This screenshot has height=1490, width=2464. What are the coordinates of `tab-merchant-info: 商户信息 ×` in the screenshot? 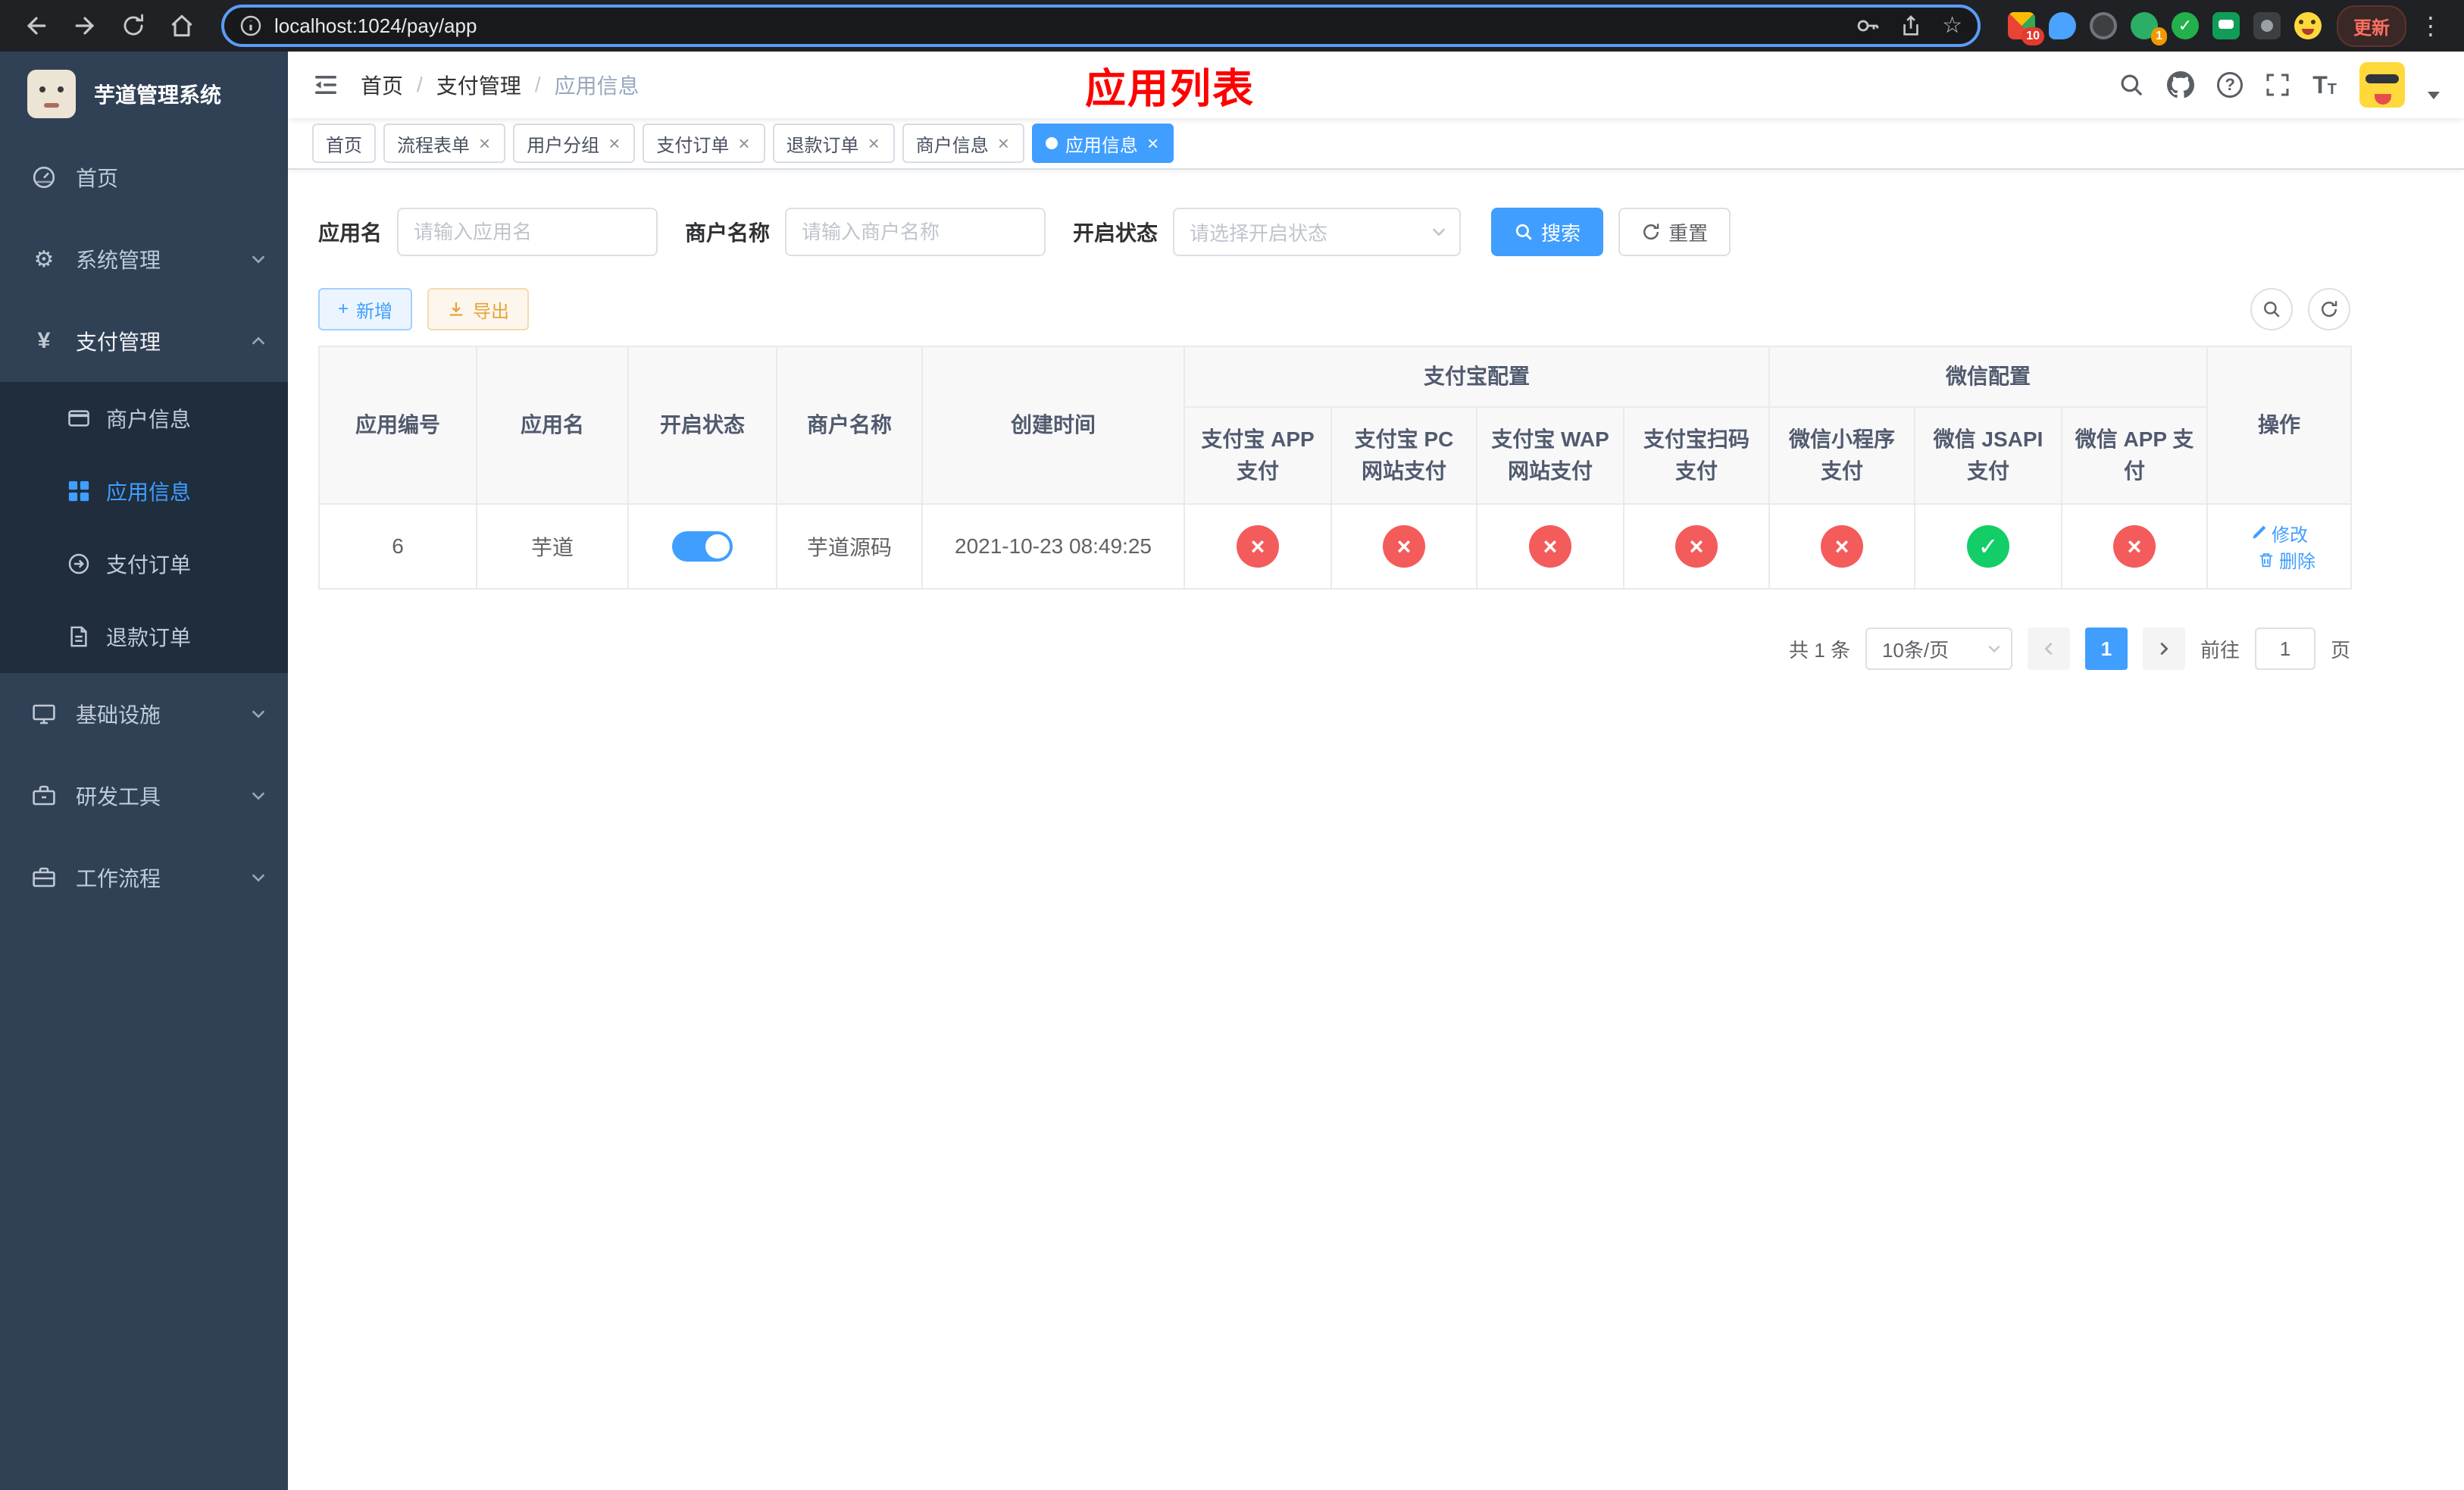 It's located at (963, 144).